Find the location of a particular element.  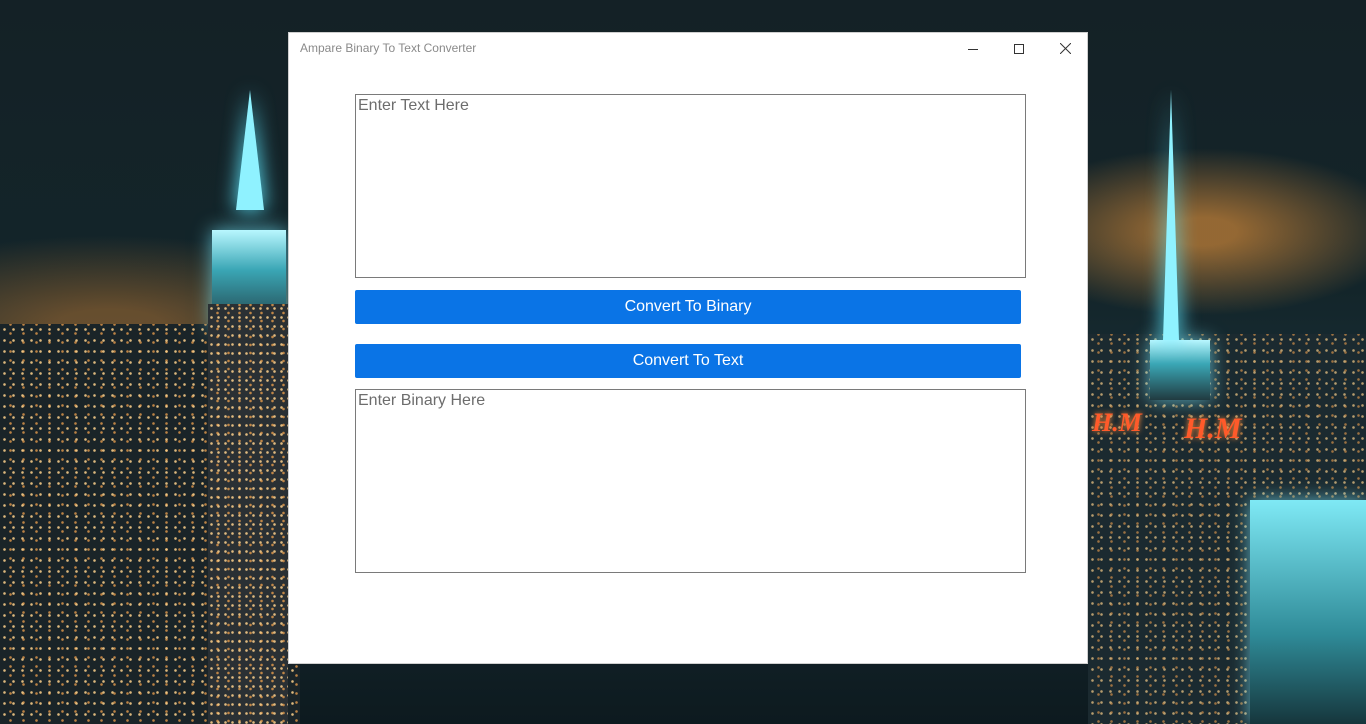

building-glow-right is located at coordinates (1308, 612).